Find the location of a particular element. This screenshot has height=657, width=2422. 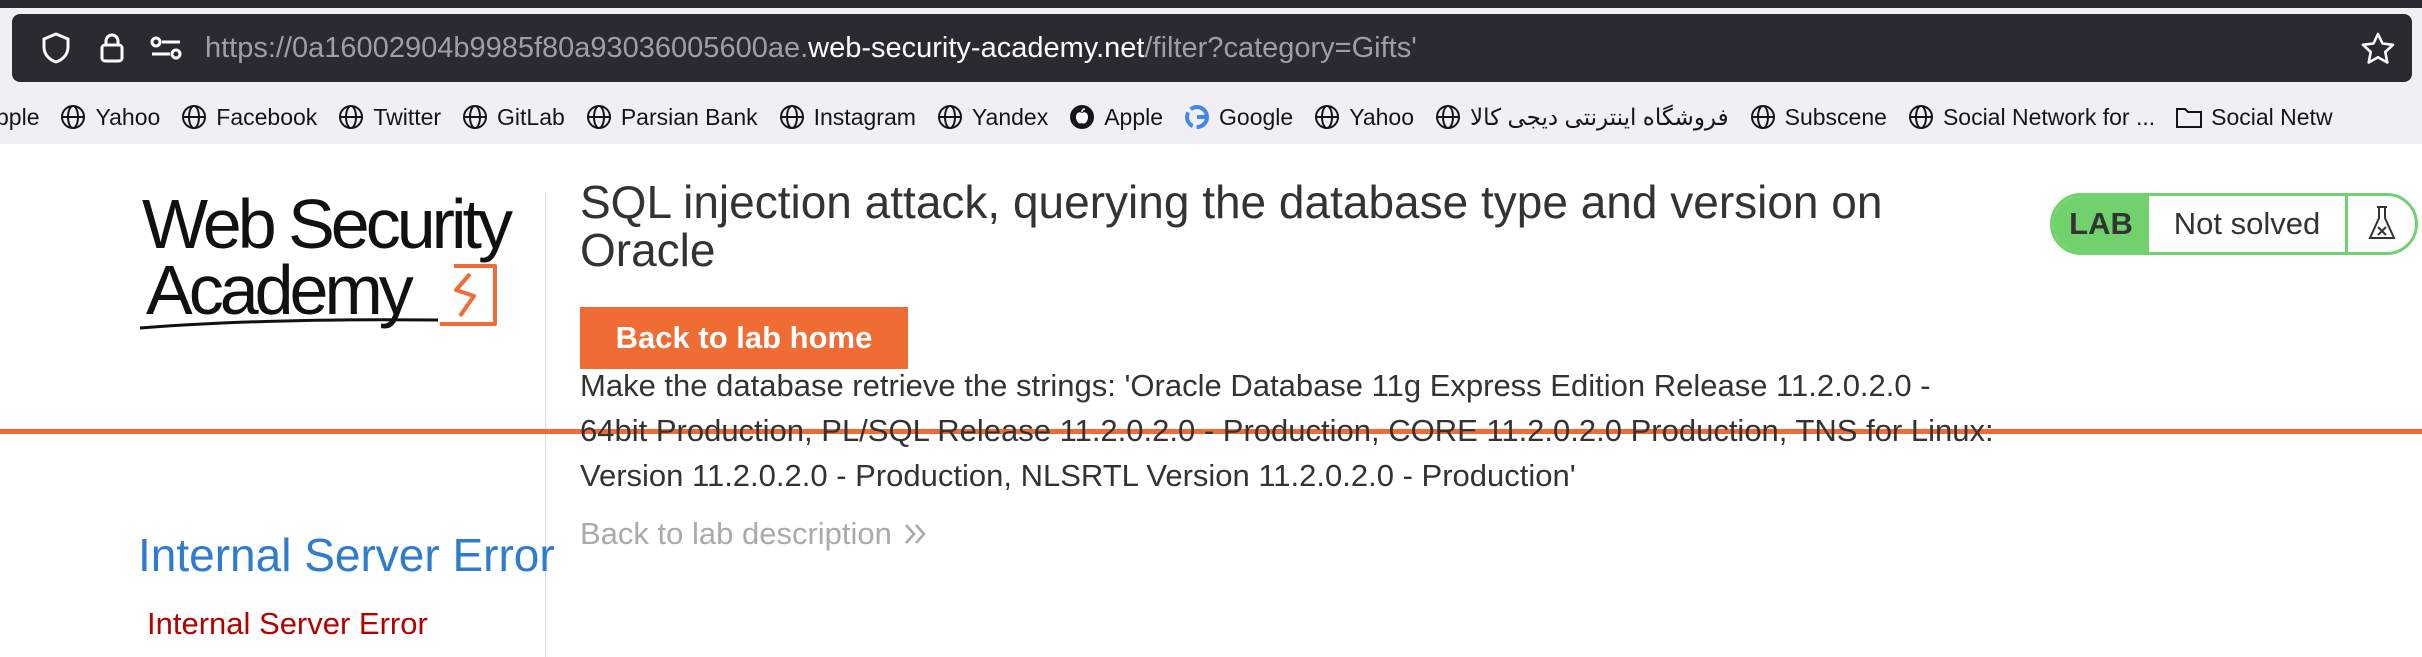

back-to-lab-home-button: Back to lab home is located at coordinates (744, 338).